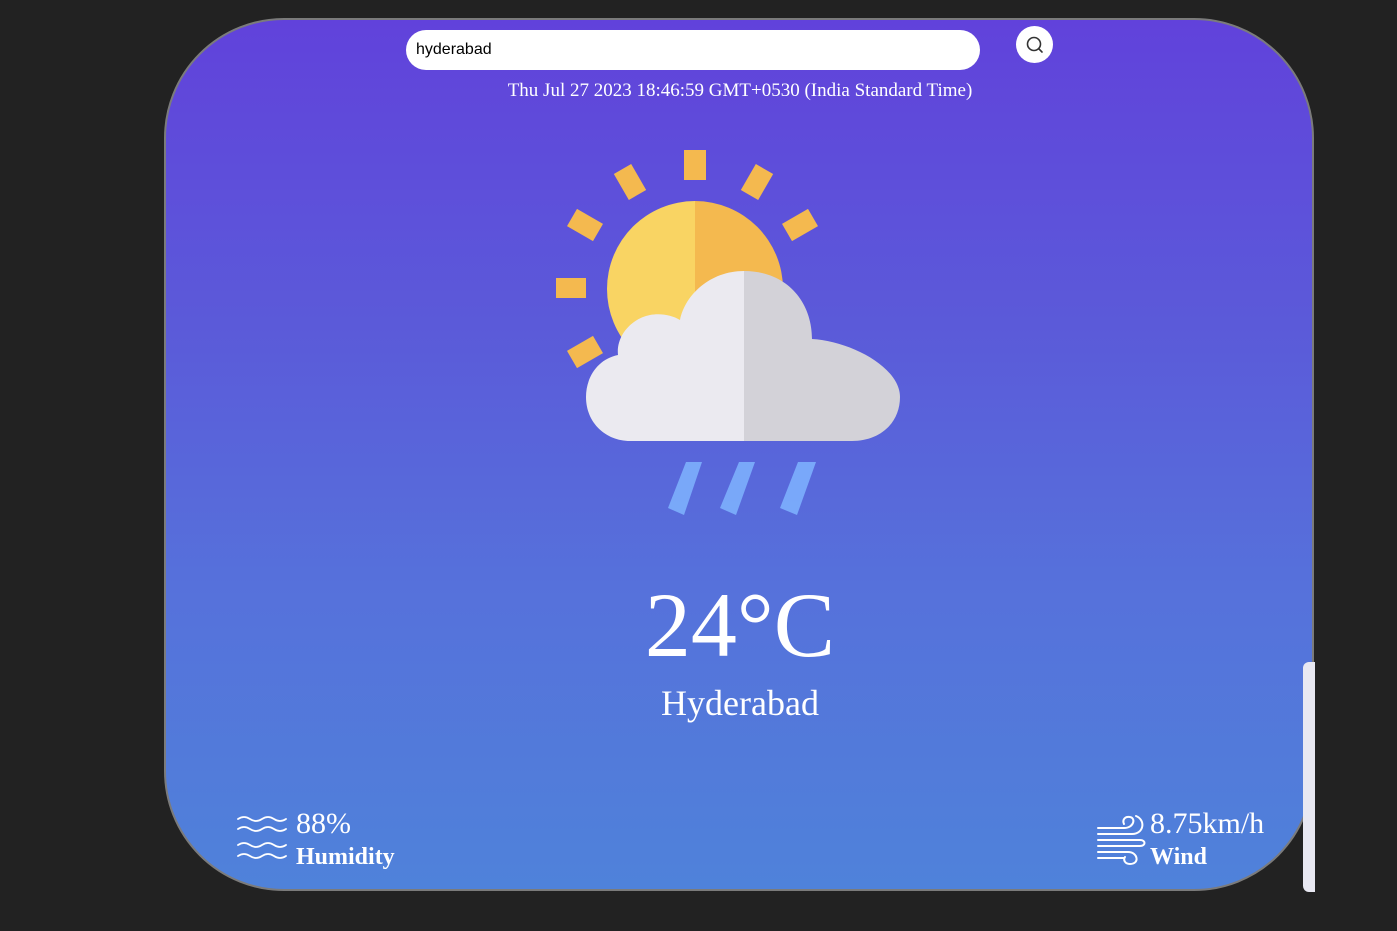 The height and width of the screenshot is (931, 1397). What do you see at coordinates (262, 841) in the screenshot?
I see `humidity-waves-icon` at bounding box center [262, 841].